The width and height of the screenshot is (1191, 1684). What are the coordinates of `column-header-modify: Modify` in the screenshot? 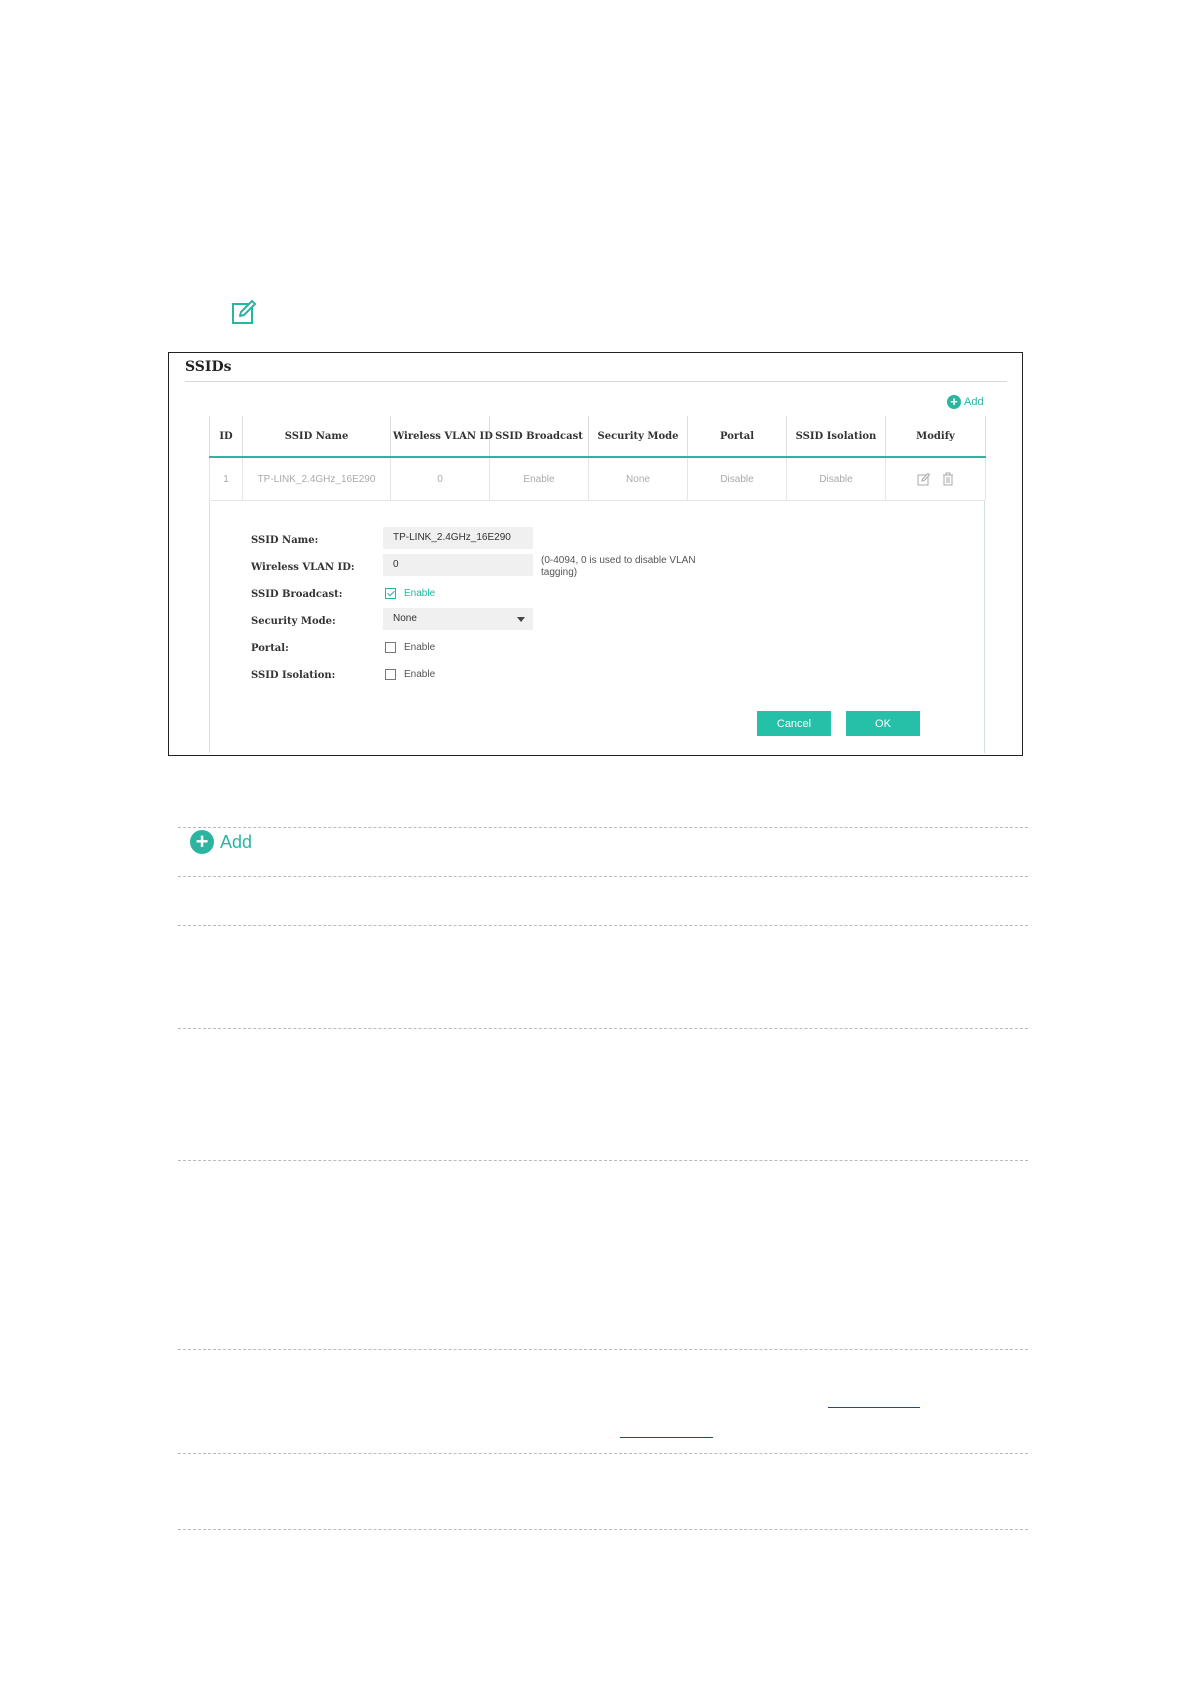 It's located at (935, 437).